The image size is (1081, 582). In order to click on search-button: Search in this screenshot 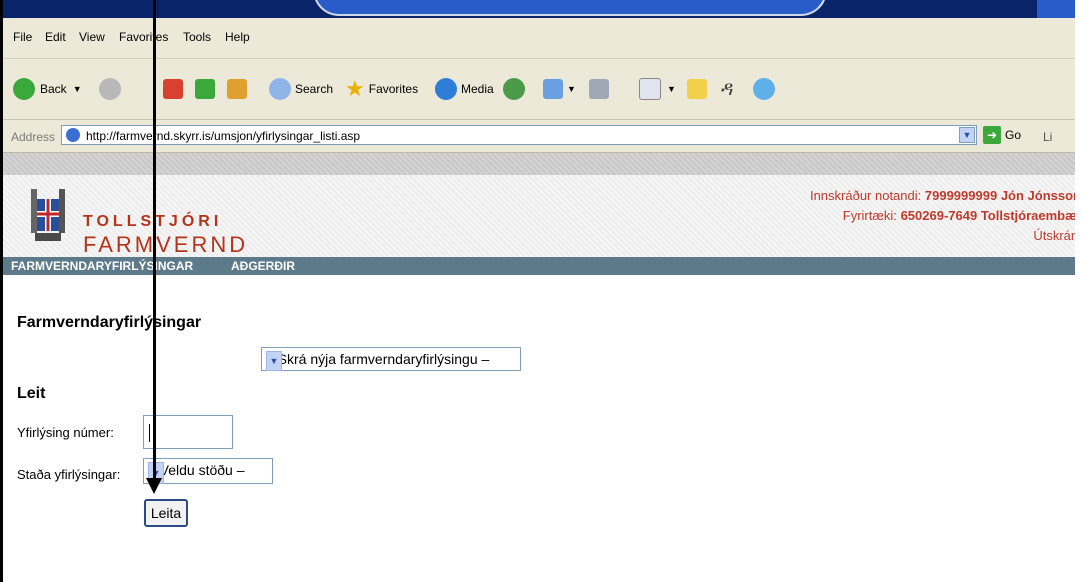, I will do `click(301, 89)`.